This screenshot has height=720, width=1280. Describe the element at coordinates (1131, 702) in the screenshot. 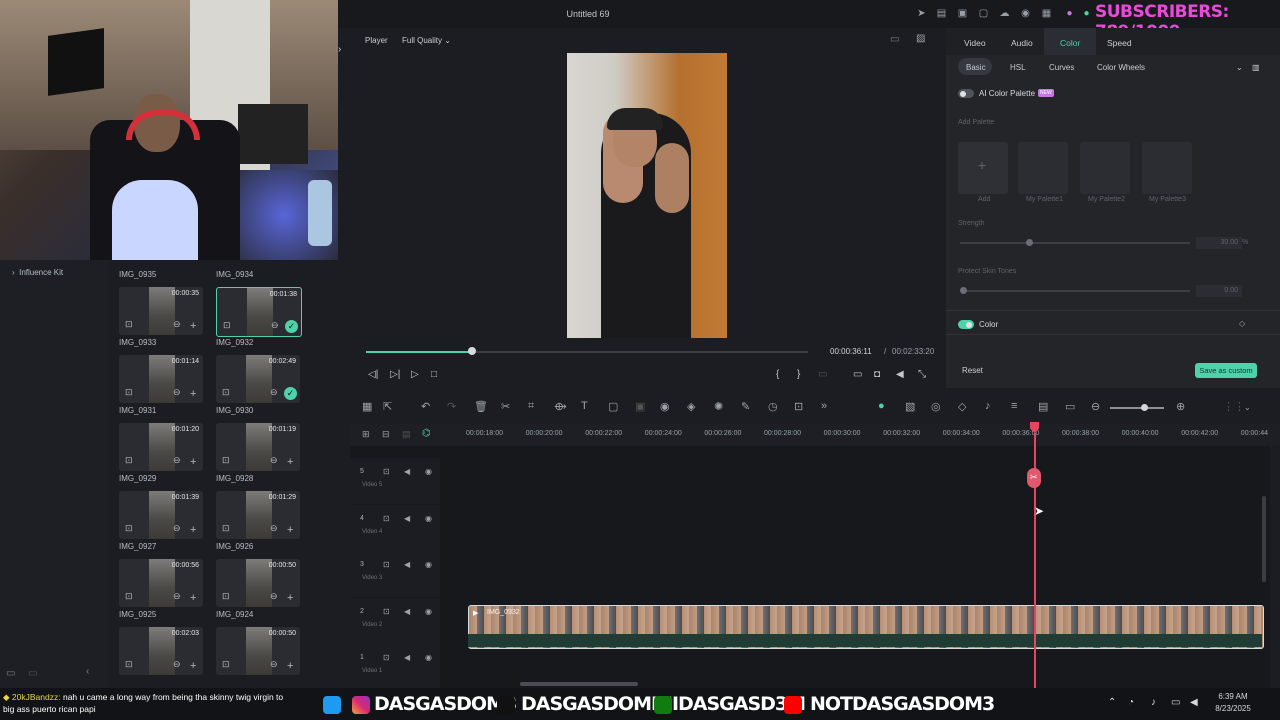

I see `network-icon: ◔` at that location.